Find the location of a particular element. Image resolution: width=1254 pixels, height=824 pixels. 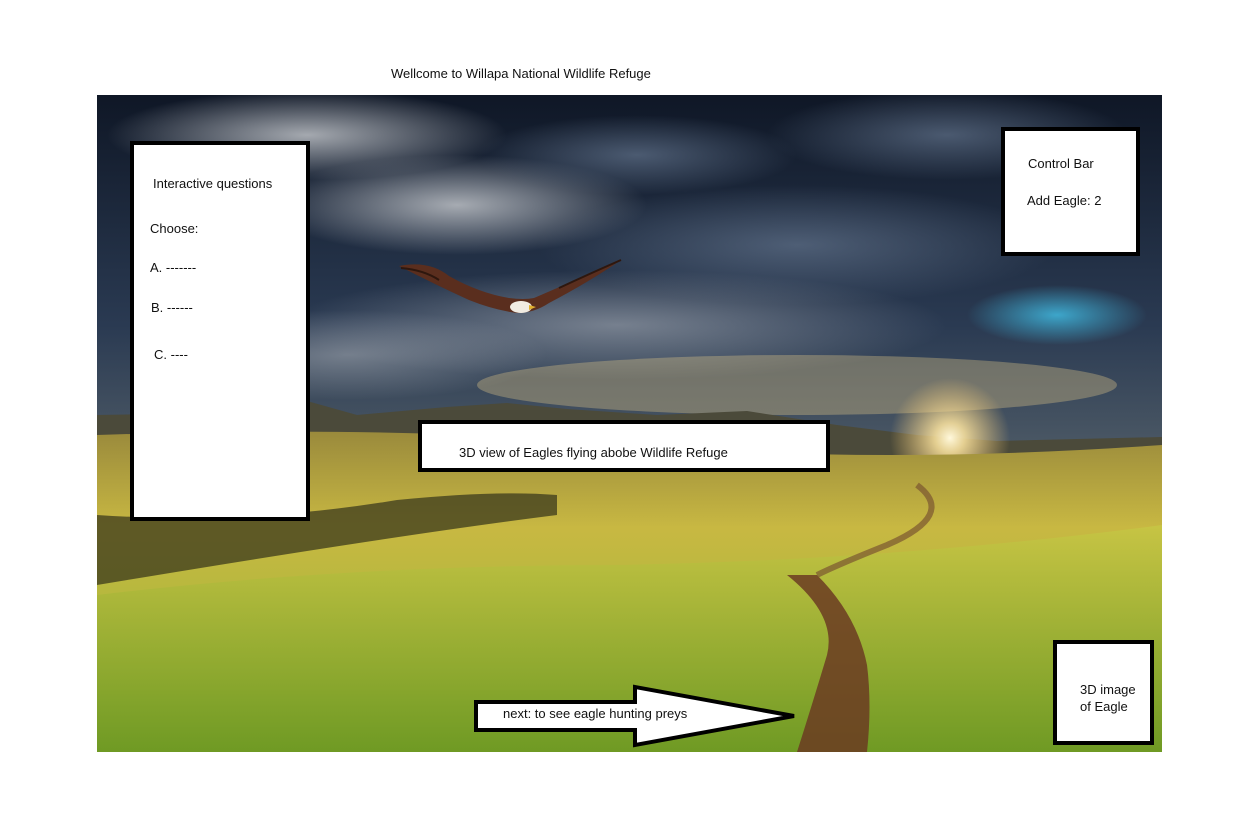

control-bar-title: Control Bar is located at coordinates (1061, 163).